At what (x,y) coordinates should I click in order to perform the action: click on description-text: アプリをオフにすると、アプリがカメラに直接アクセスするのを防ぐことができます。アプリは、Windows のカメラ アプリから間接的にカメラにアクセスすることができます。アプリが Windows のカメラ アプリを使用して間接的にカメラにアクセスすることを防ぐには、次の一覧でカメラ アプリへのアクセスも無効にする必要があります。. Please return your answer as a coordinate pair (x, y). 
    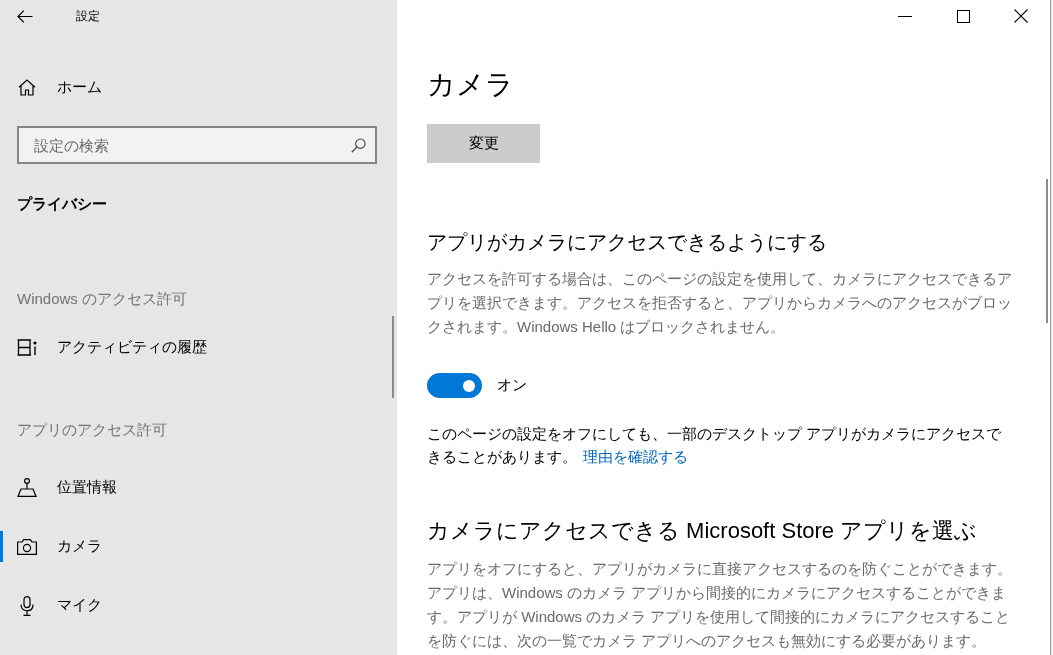
    Looking at the image, I should click on (719, 605).